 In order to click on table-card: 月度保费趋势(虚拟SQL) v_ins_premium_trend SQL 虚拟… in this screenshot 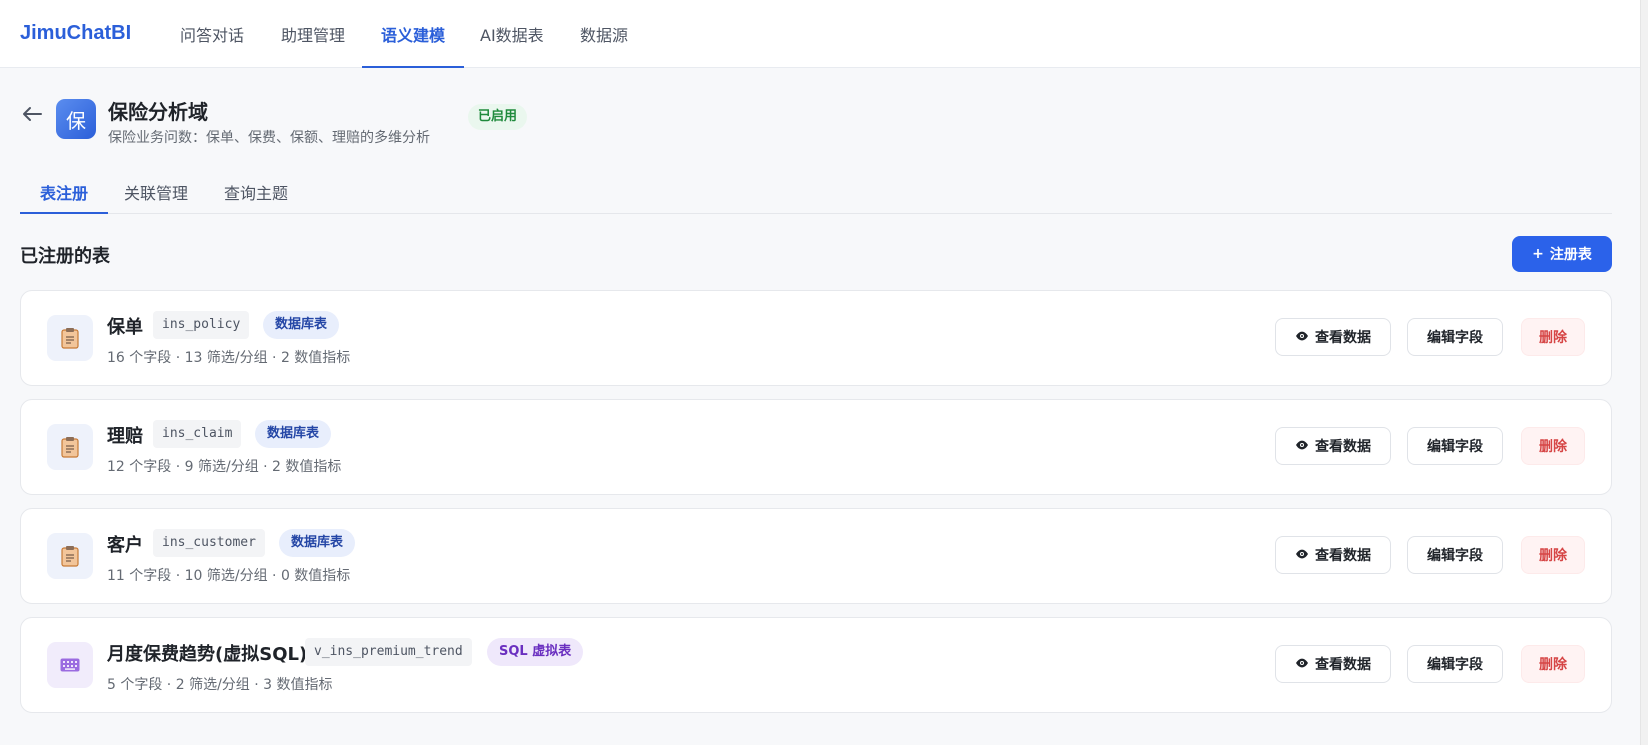, I will do `click(816, 665)`.